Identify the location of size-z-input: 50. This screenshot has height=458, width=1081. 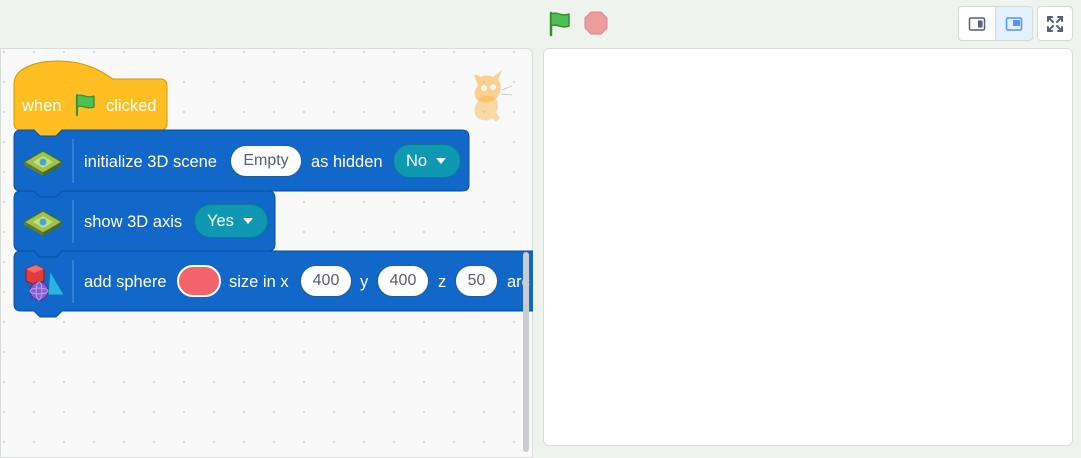
(476, 281).